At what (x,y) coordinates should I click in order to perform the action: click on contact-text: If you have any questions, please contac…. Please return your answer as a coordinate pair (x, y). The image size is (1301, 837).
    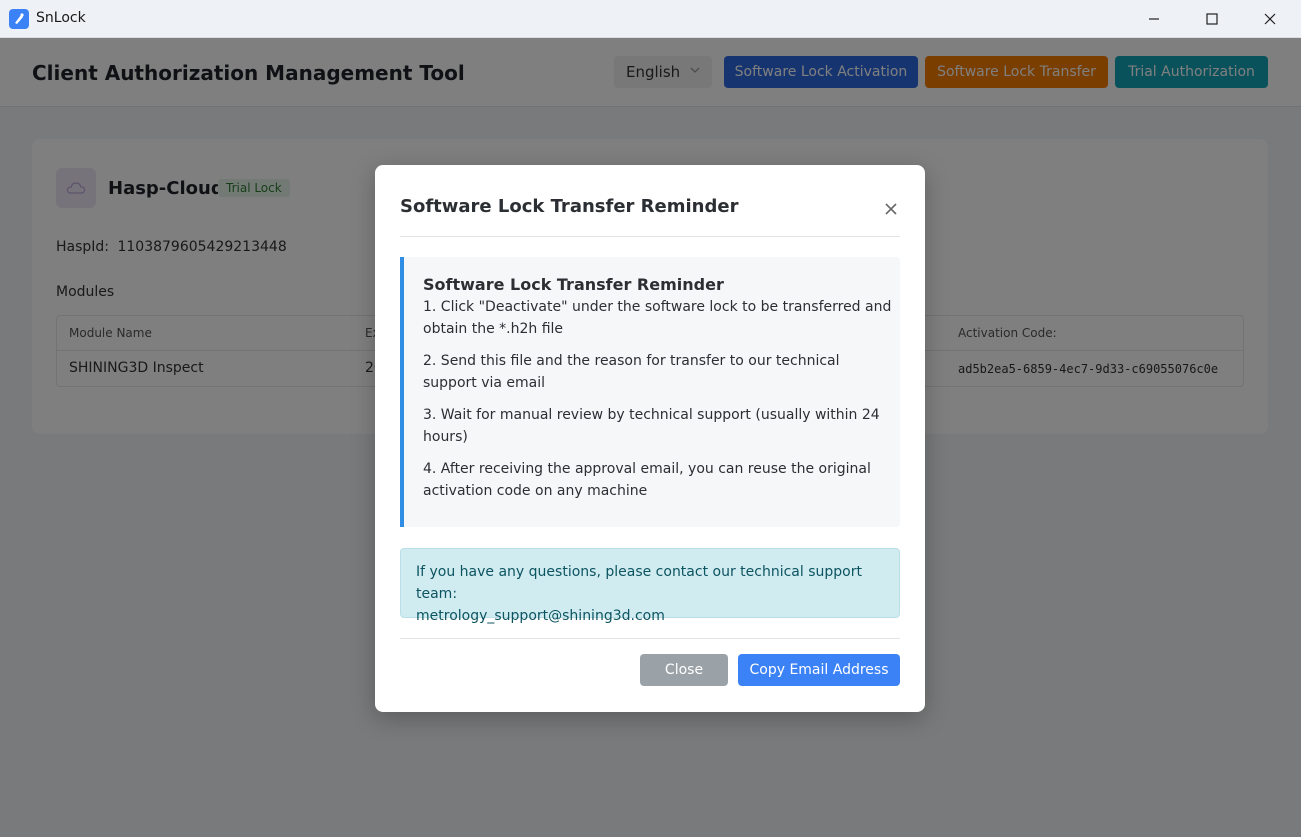
    Looking at the image, I should click on (639, 583).